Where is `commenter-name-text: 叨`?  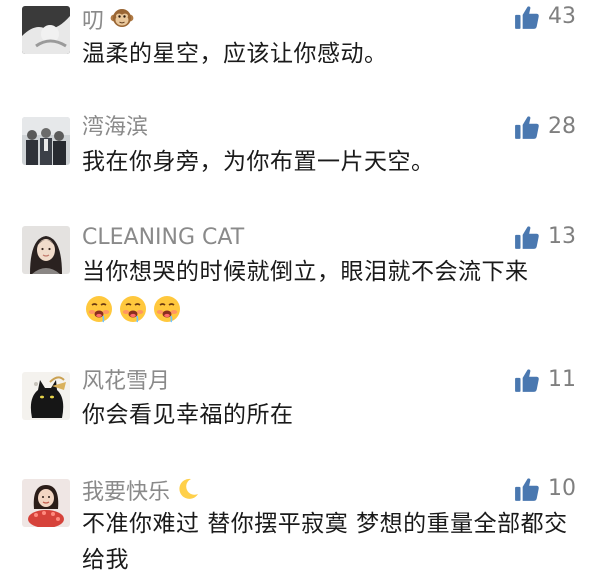 commenter-name-text: 叨 is located at coordinates (93, 21).